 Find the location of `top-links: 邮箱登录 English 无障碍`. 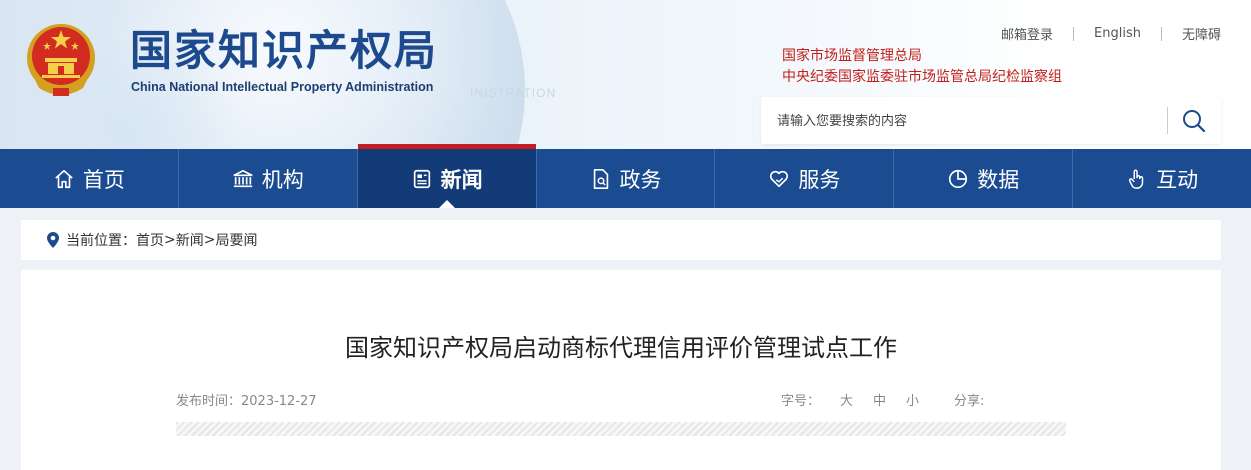

top-links: 邮箱登录 English 无障碍 is located at coordinates (1101, 33).